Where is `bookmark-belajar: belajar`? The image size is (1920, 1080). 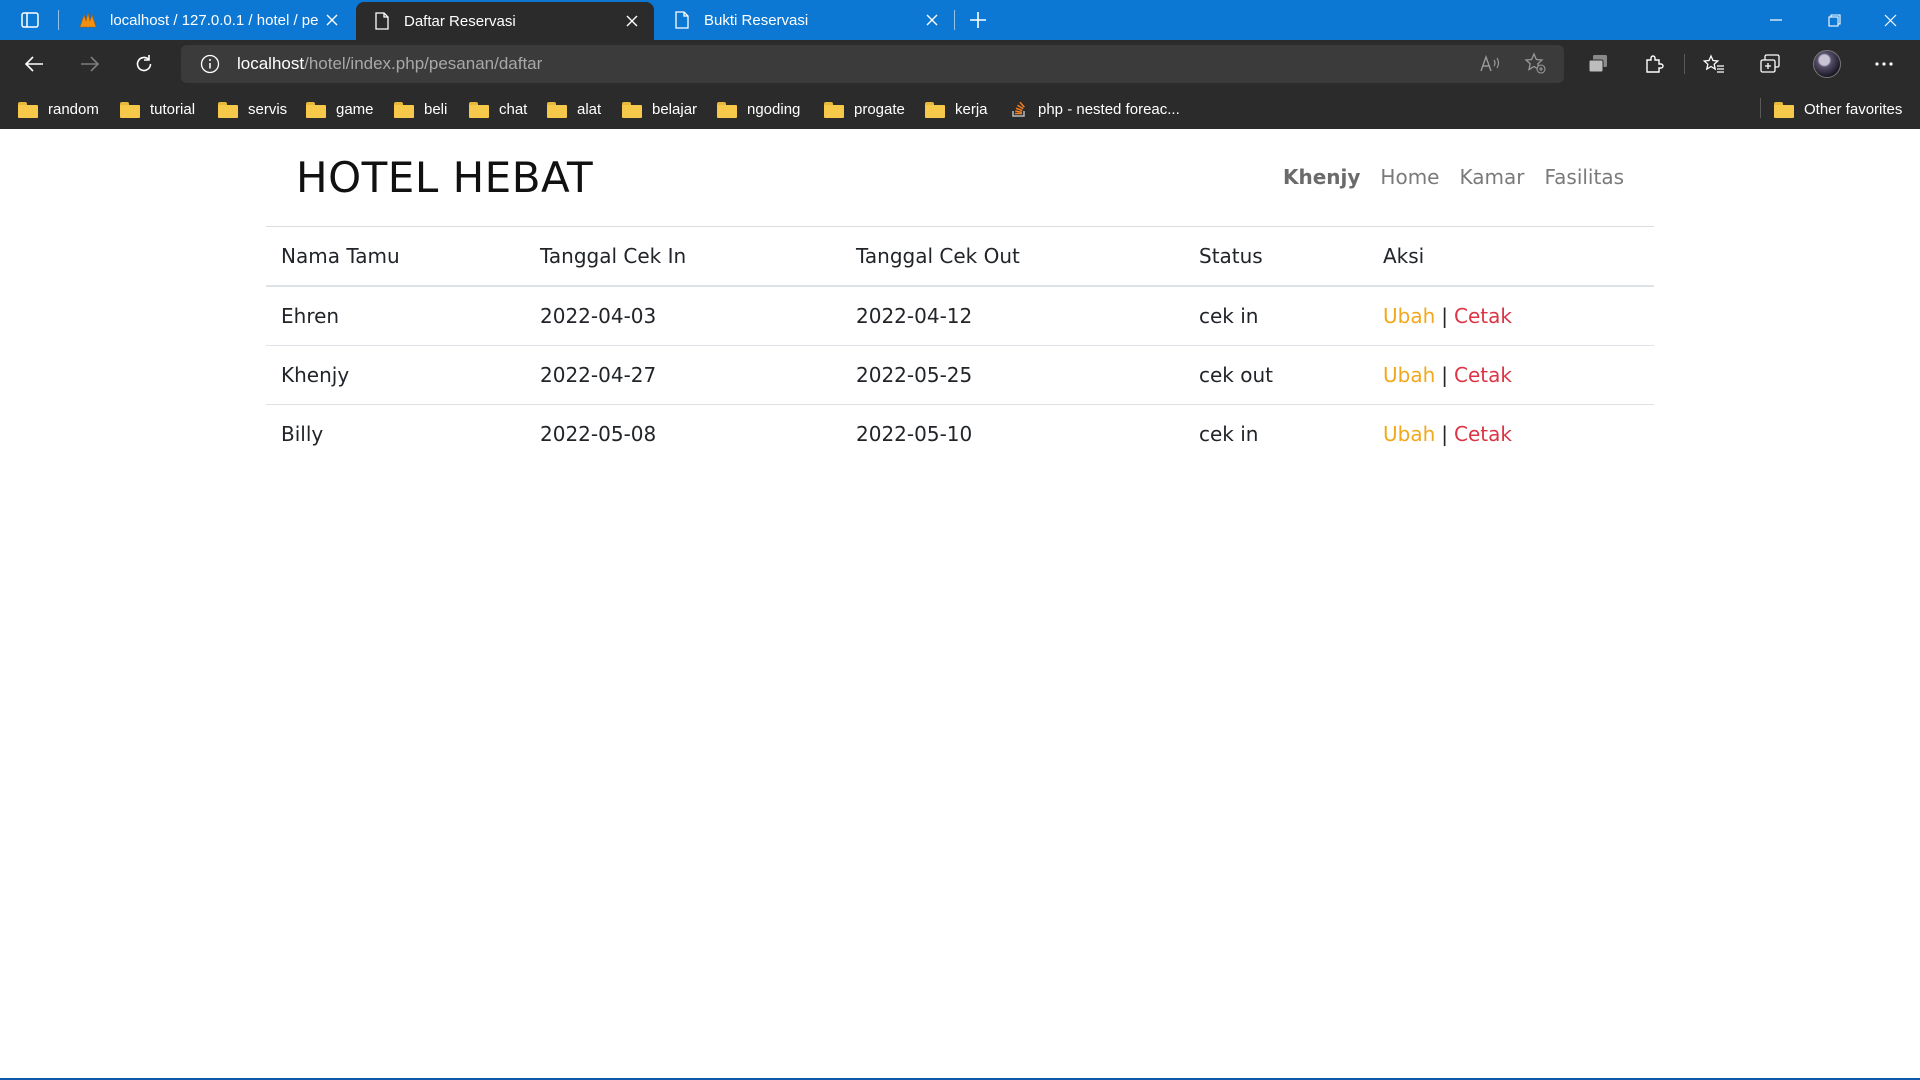
bookmark-belajar: belajar is located at coordinates (659, 109).